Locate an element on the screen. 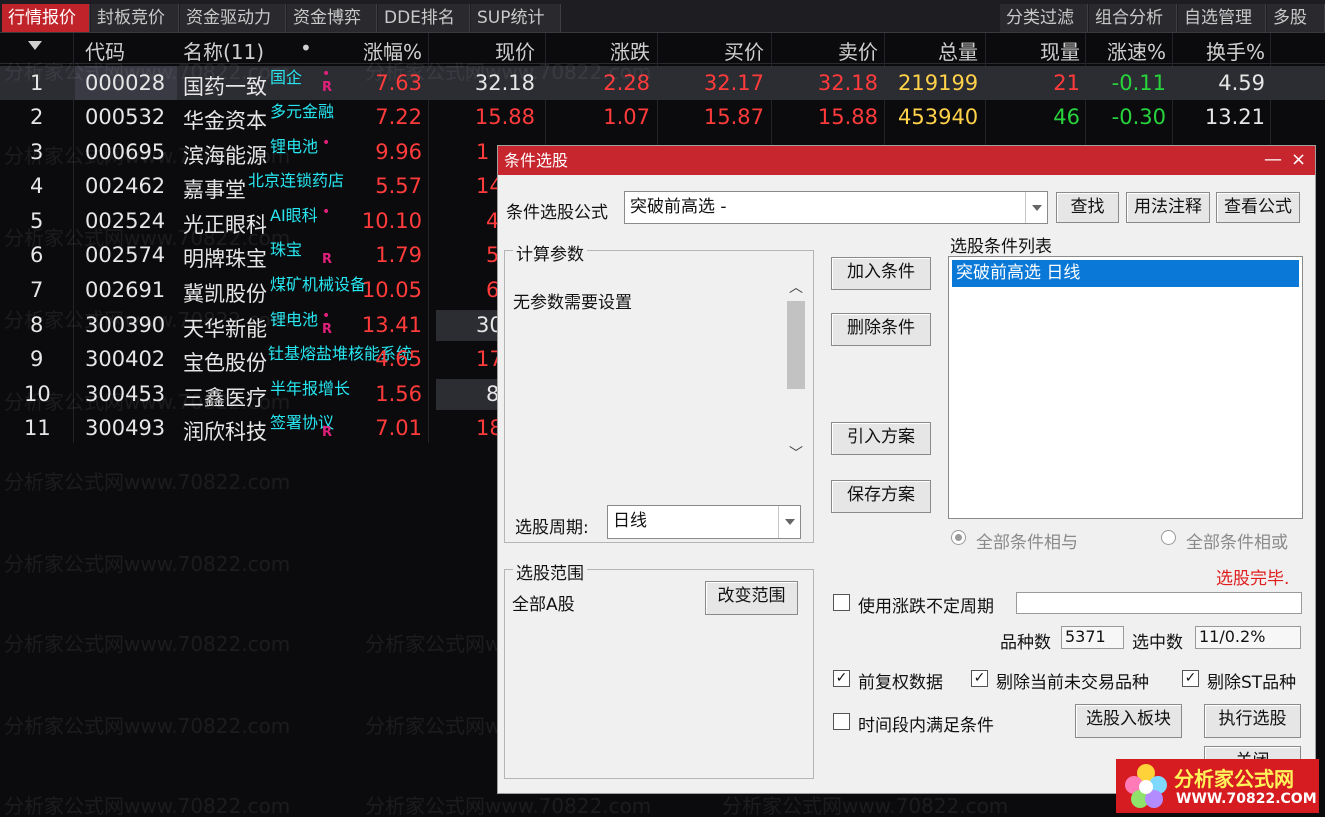 This screenshot has width=1325, height=817. time-segment-checkbox is located at coordinates (841, 721).